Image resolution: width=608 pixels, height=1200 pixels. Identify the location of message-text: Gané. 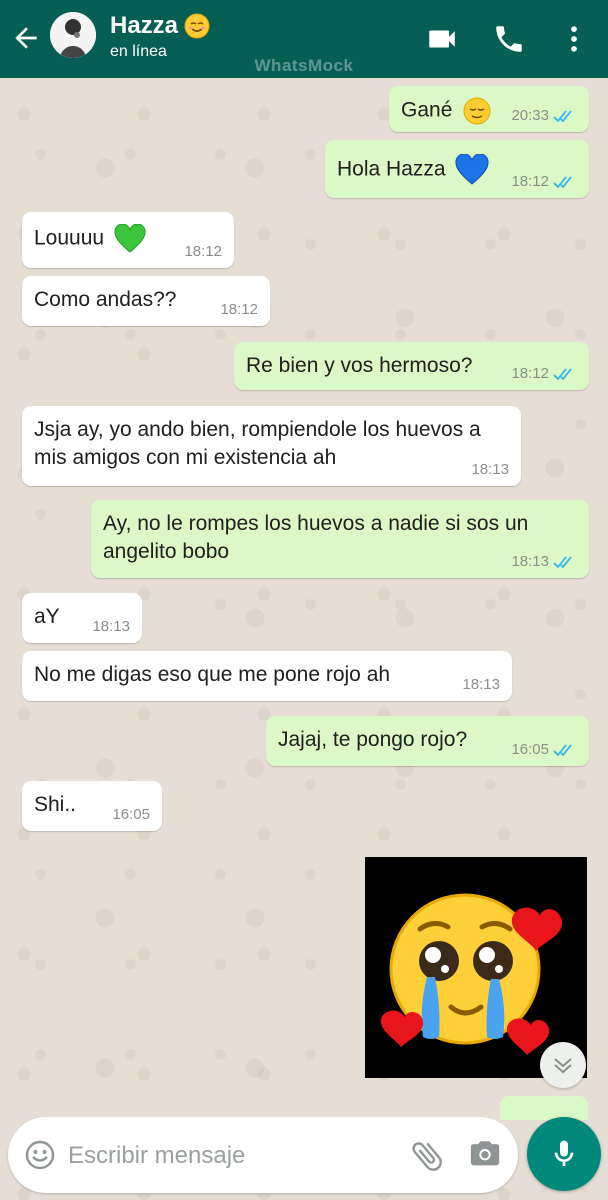
(427, 110).